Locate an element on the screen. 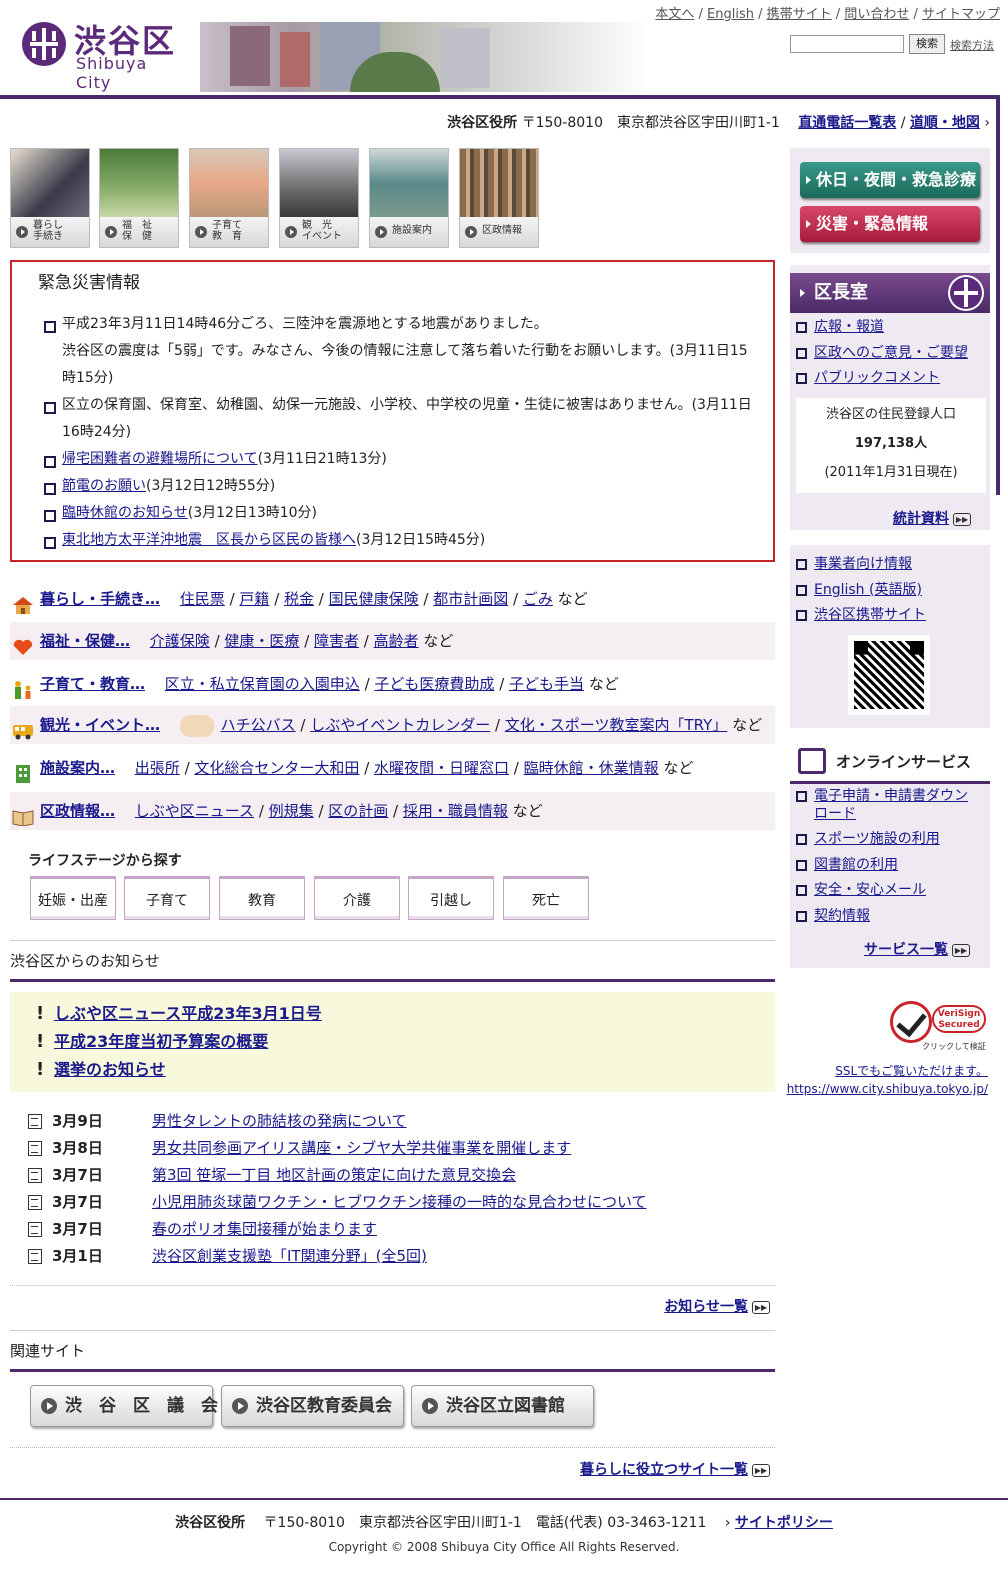 Image resolution: width=1008 pixels, height=1575 pixels. lifestage-button-death: 死亡 is located at coordinates (546, 898).